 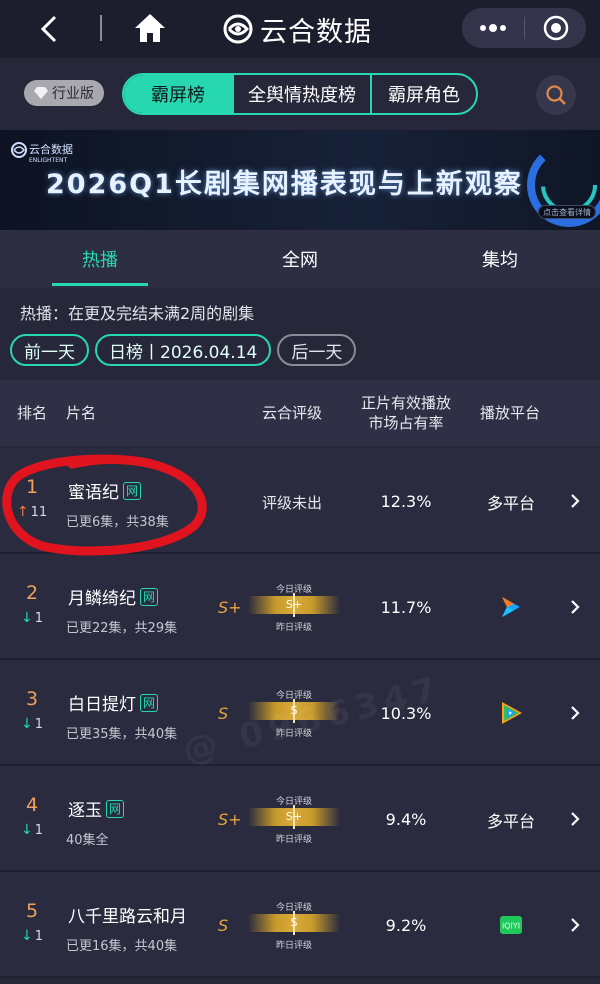 What do you see at coordinates (49, 350) in the screenshot?
I see `prev-day-button: 前一天` at bounding box center [49, 350].